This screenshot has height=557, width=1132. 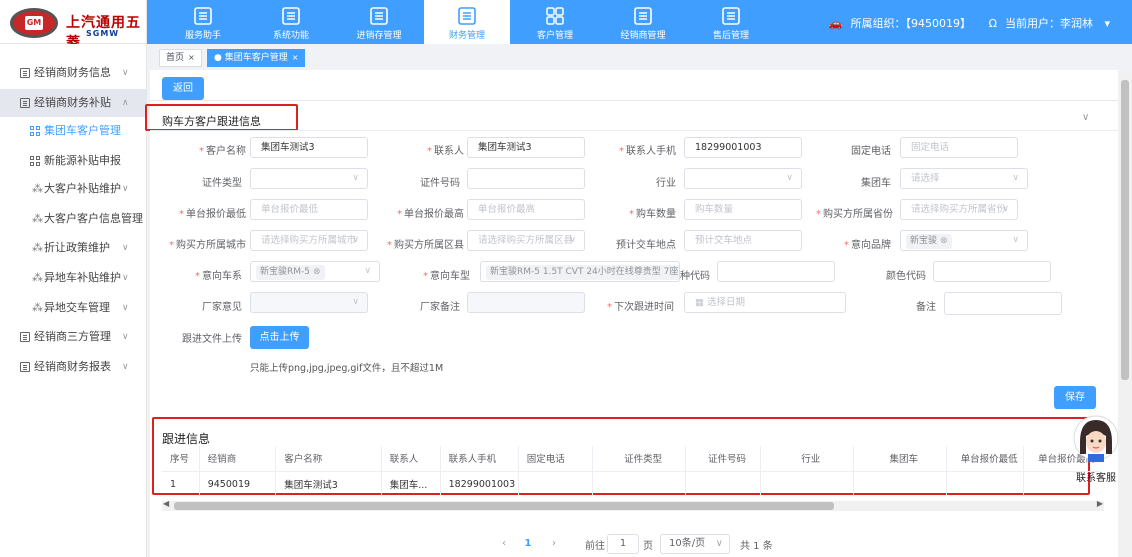 What do you see at coordinates (743, 240) in the screenshot?
I see `delivery-place-input: 预计交车地点` at bounding box center [743, 240].